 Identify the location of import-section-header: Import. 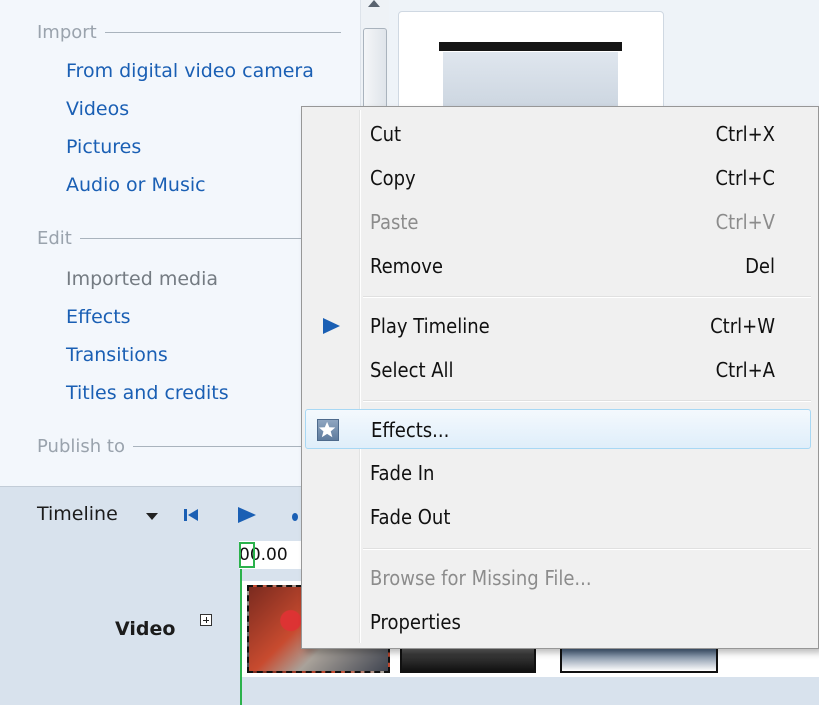
(189, 32).